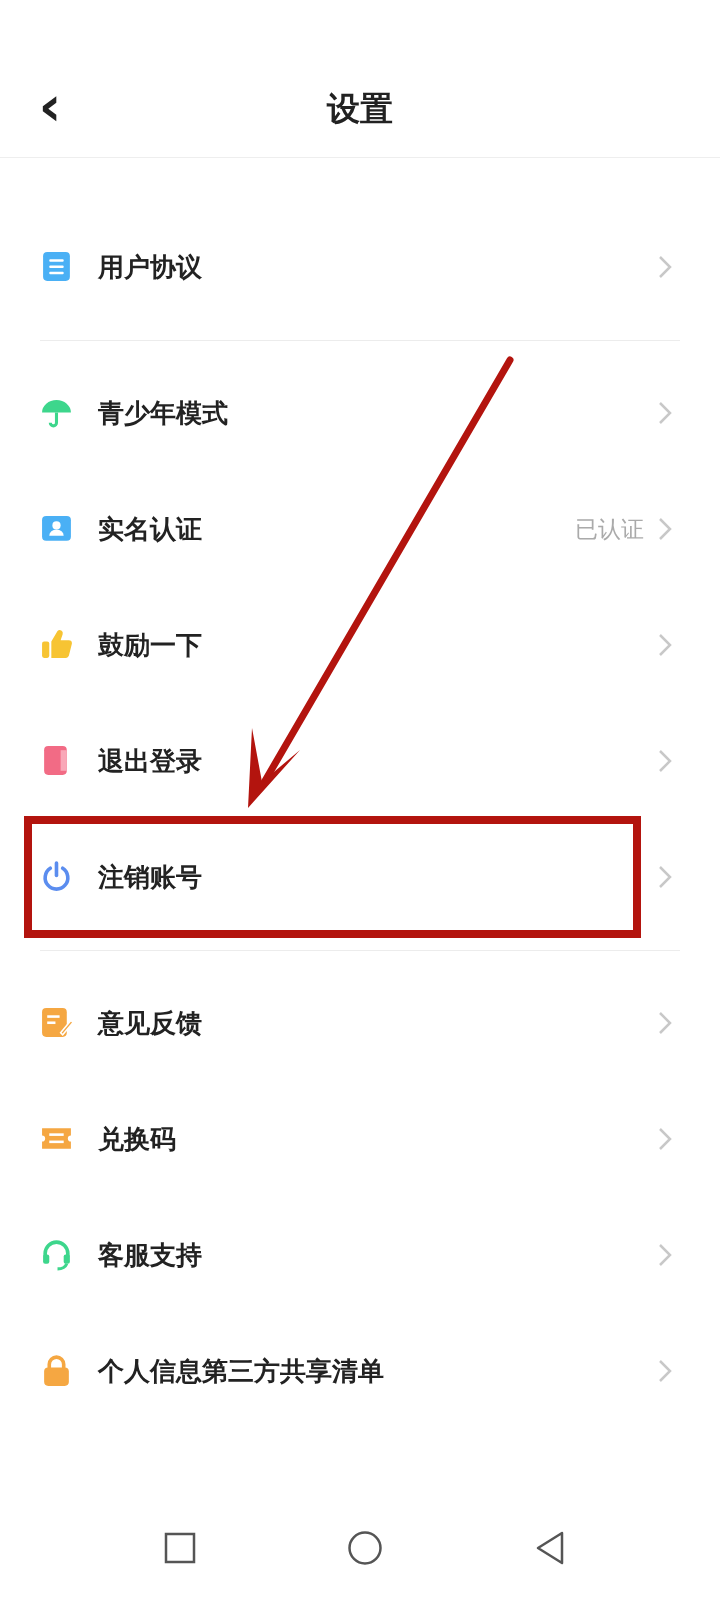 This screenshot has height=1600, width=720. What do you see at coordinates (150, 1023) in the screenshot?
I see `row-label: 意见反馈` at bounding box center [150, 1023].